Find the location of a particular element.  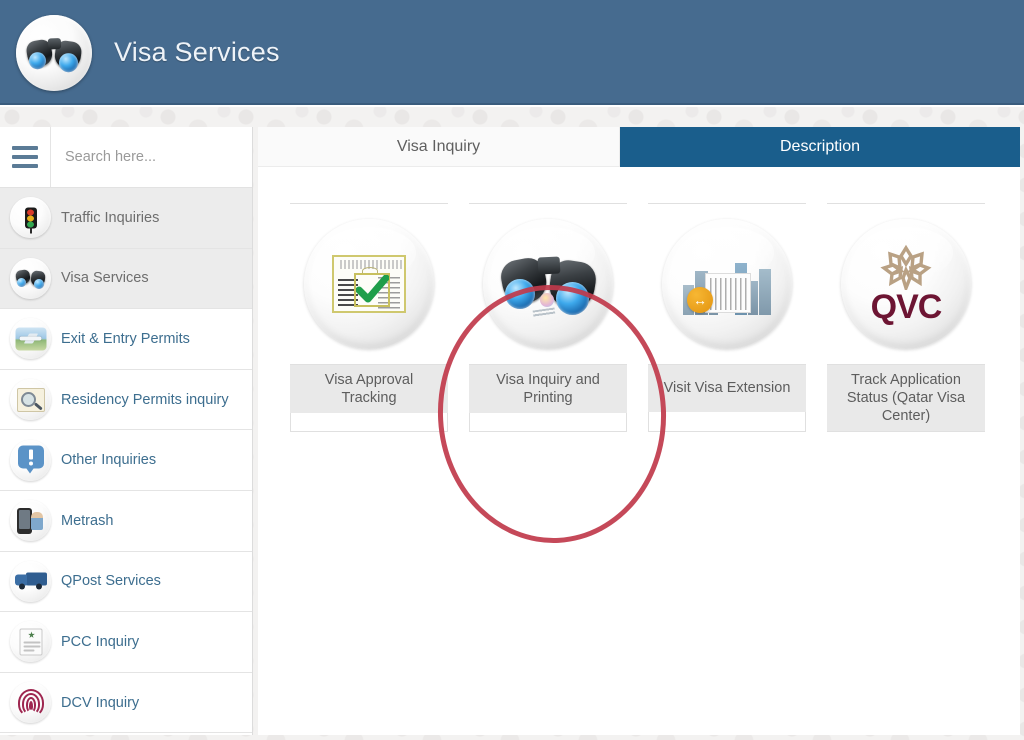

sidebar-item-visa-services: Visa Services is located at coordinates (126, 279).